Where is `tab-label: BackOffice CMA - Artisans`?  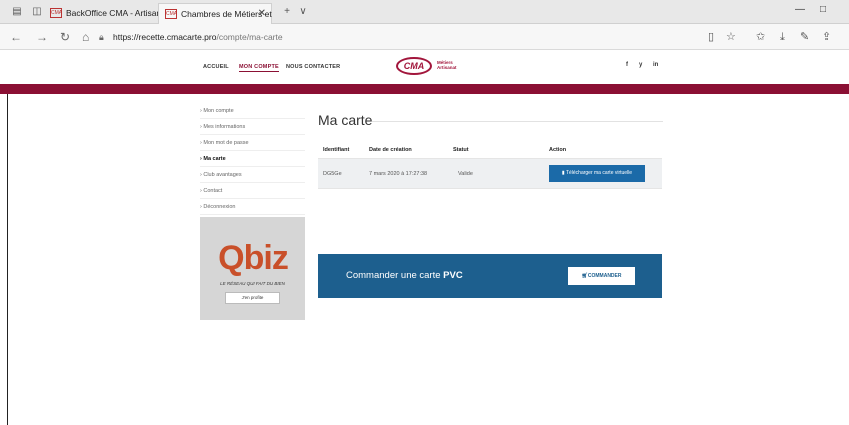
tab-label: BackOffice CMA - Artisans is located at coordinates (116, 13).